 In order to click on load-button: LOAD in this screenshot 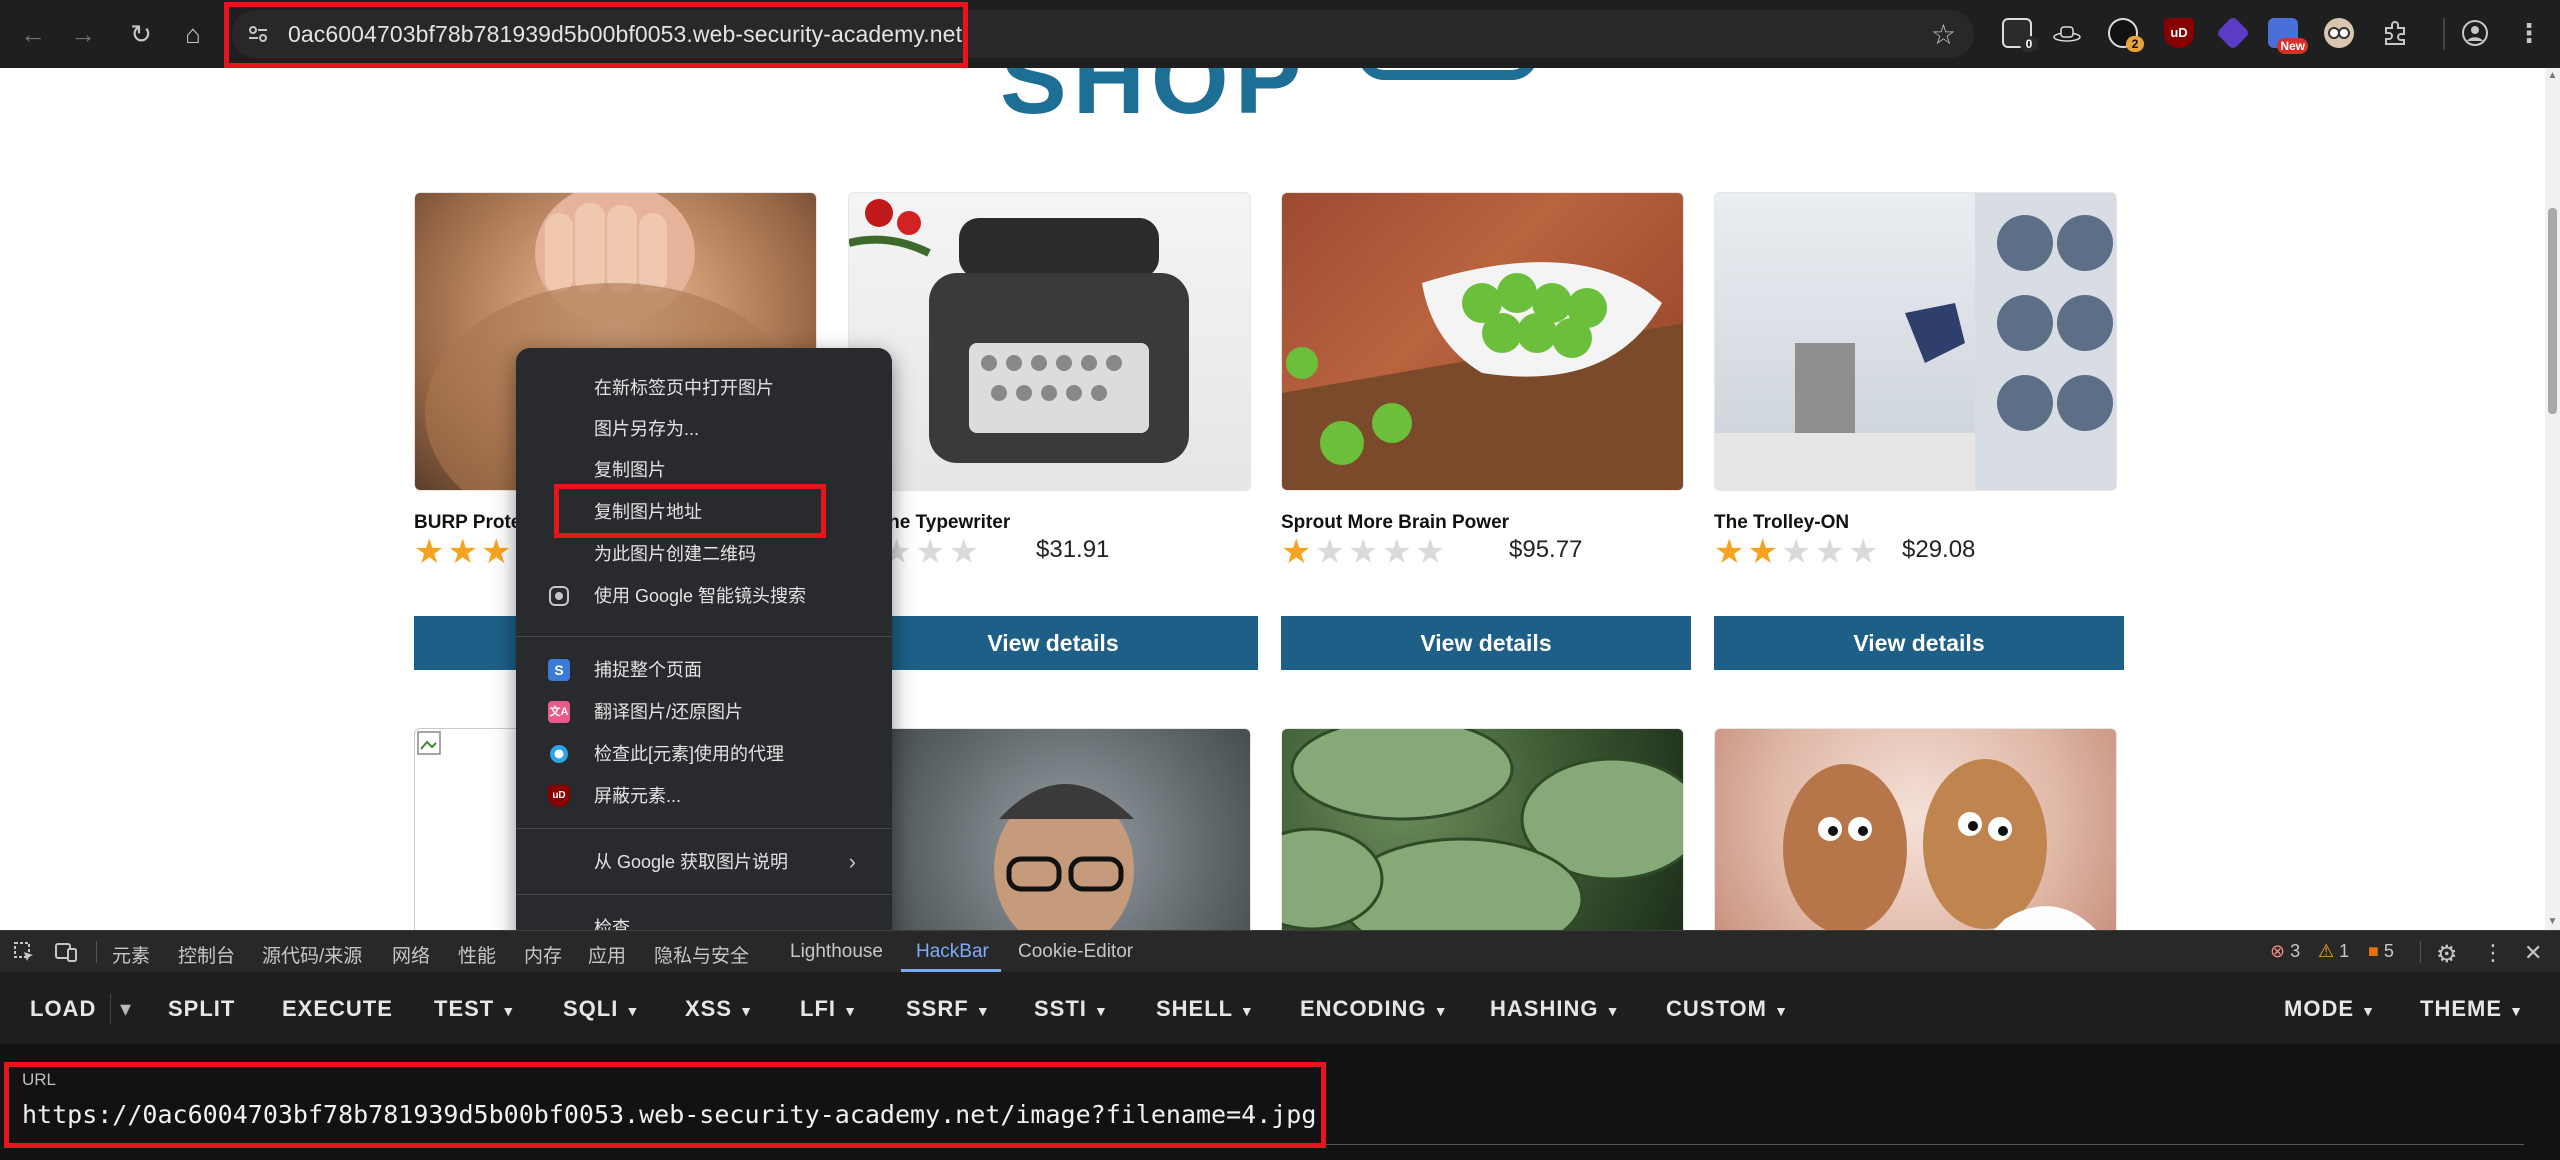, I will do `click(63, 1009)`.